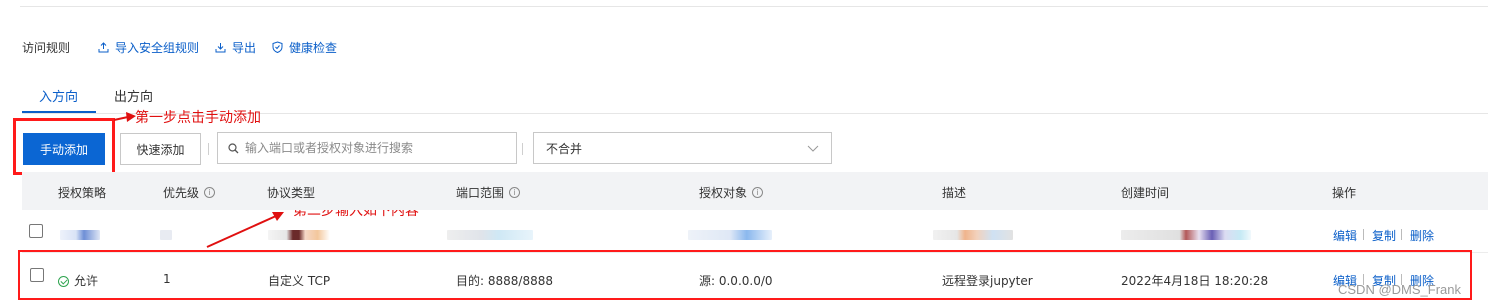  I want to click on created-cell: 2022年4月18日 18:20:28, so click(1195, 281).